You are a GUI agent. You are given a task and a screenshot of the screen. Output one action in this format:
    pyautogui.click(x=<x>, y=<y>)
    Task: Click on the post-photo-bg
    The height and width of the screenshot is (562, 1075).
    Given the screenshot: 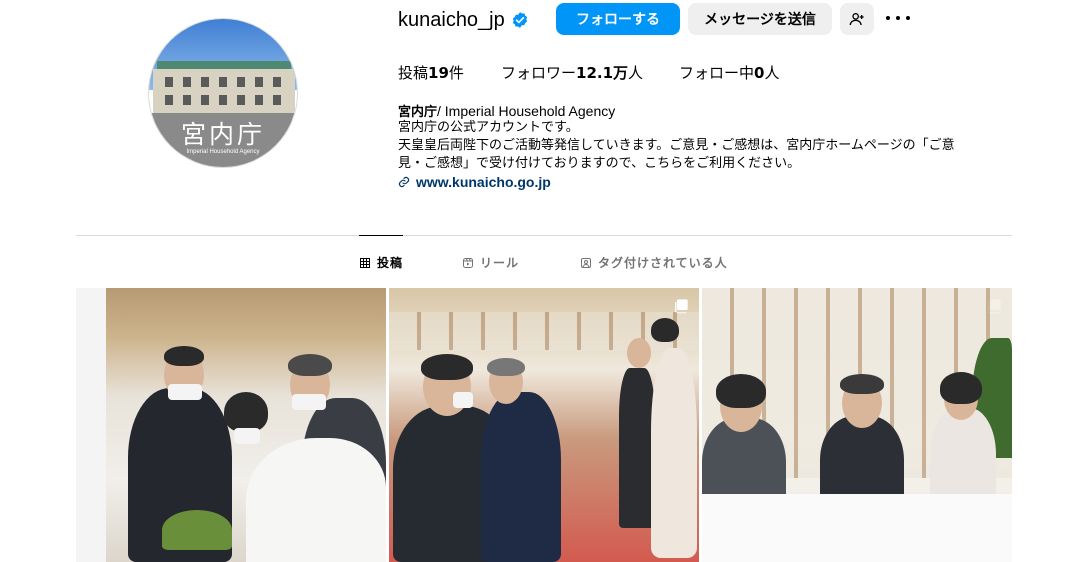 What is the action you would take?
    pyautogui.click(x=91, y=425)
    